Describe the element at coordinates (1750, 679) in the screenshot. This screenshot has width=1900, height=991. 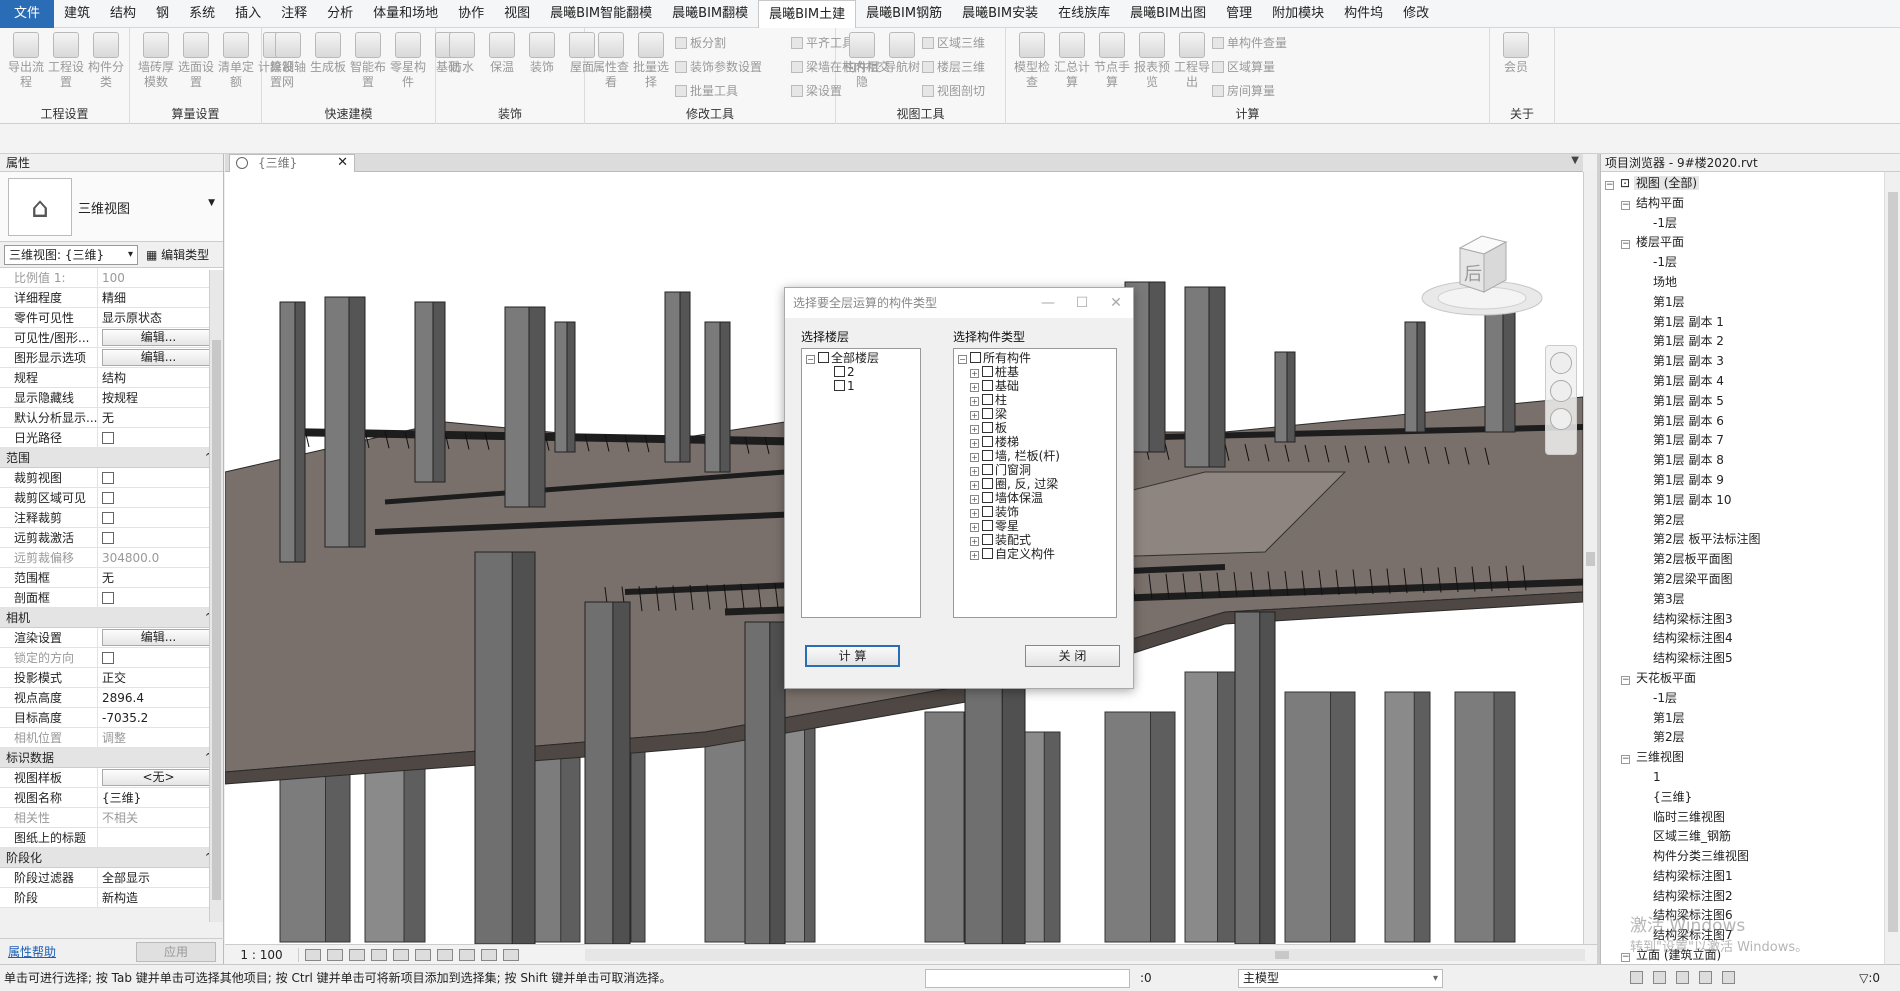
I see `browser-node: − 天花板平面` at that location.